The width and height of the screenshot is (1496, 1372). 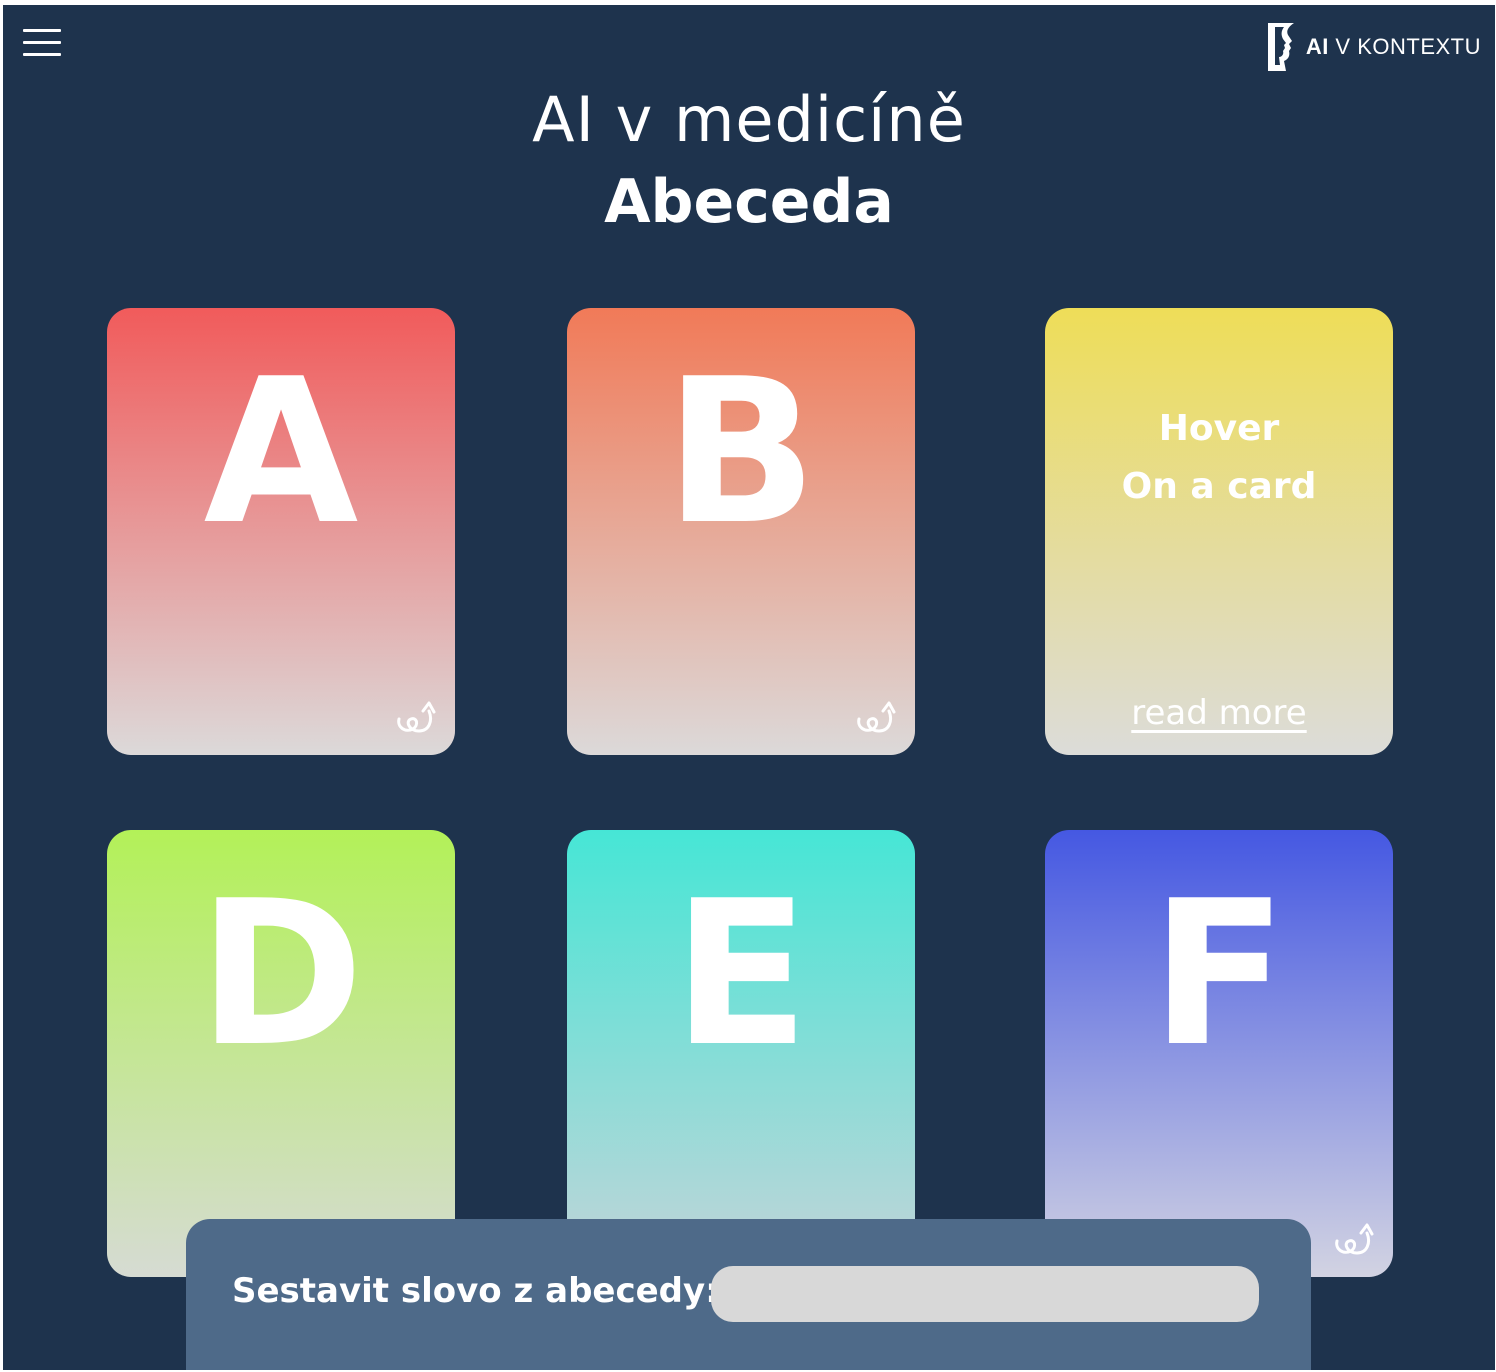 What do you see at coordinates (749, 119) in the screenshot?
I see `page-title: AI v medicíně` at bounding box center [749, 119].